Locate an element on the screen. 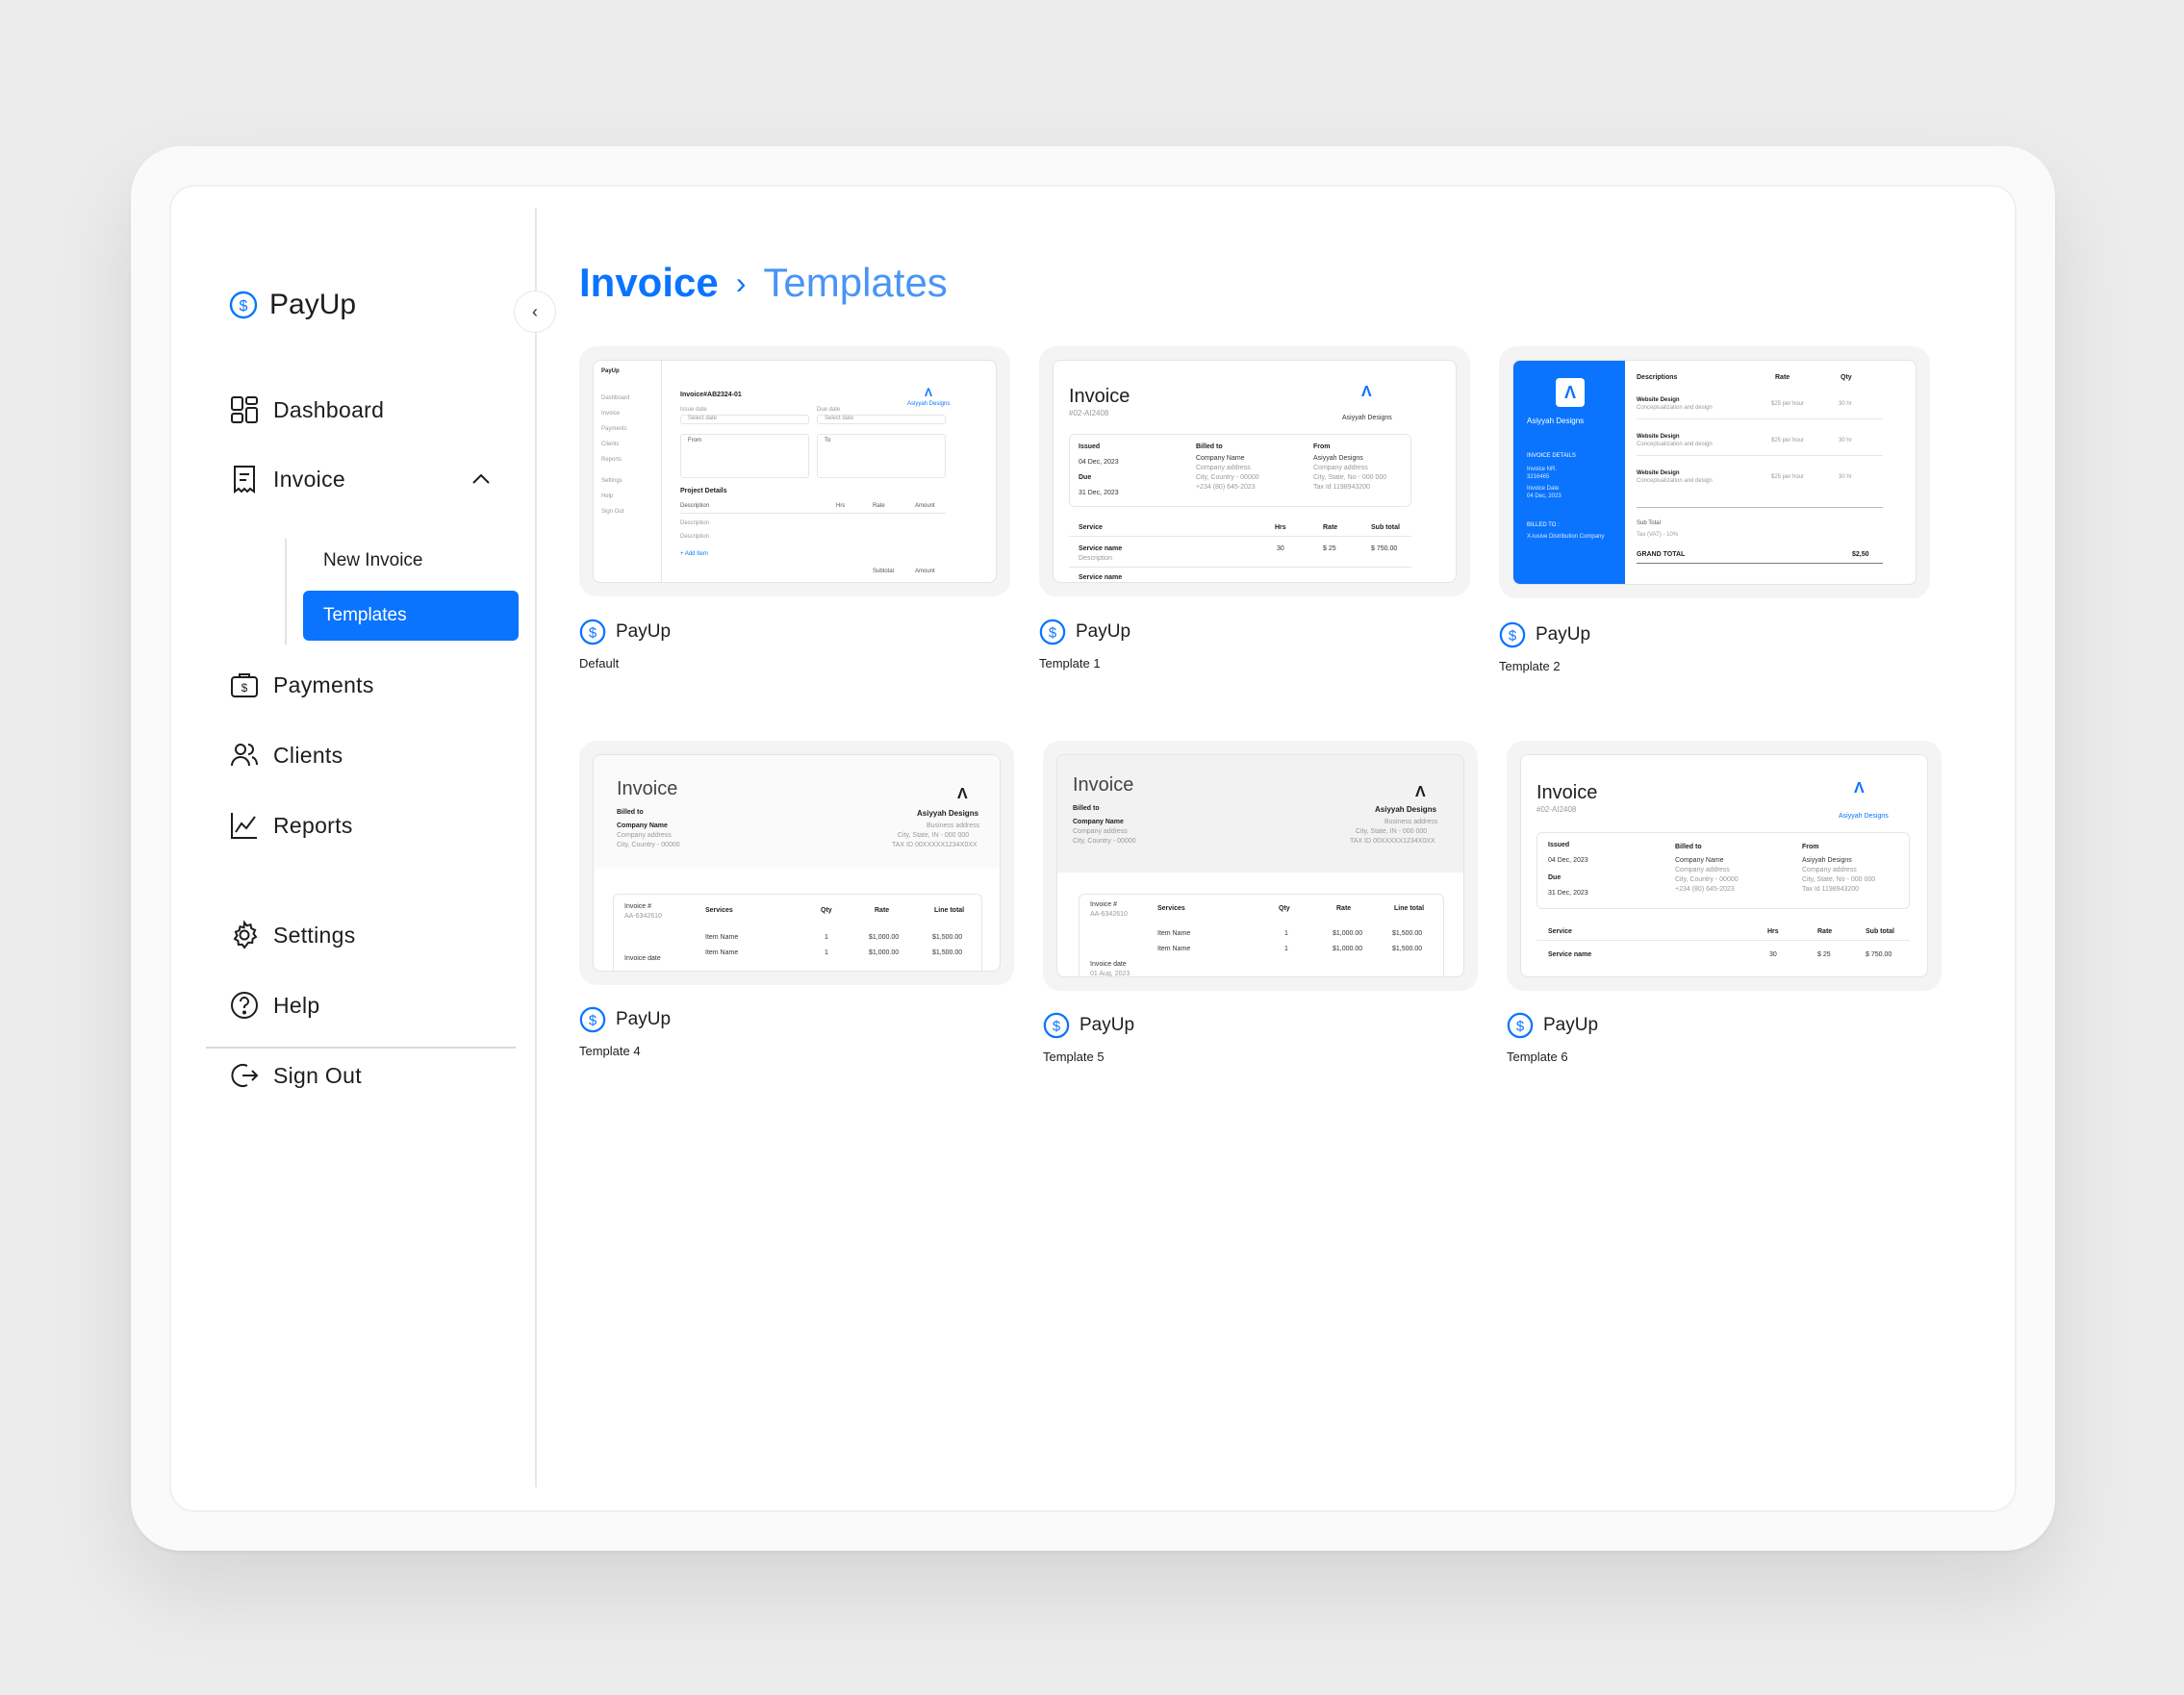 The height and width of the screenshot is (1695, 2184). preview-text: $1,000.00 is located at coordinates (1348, 933).